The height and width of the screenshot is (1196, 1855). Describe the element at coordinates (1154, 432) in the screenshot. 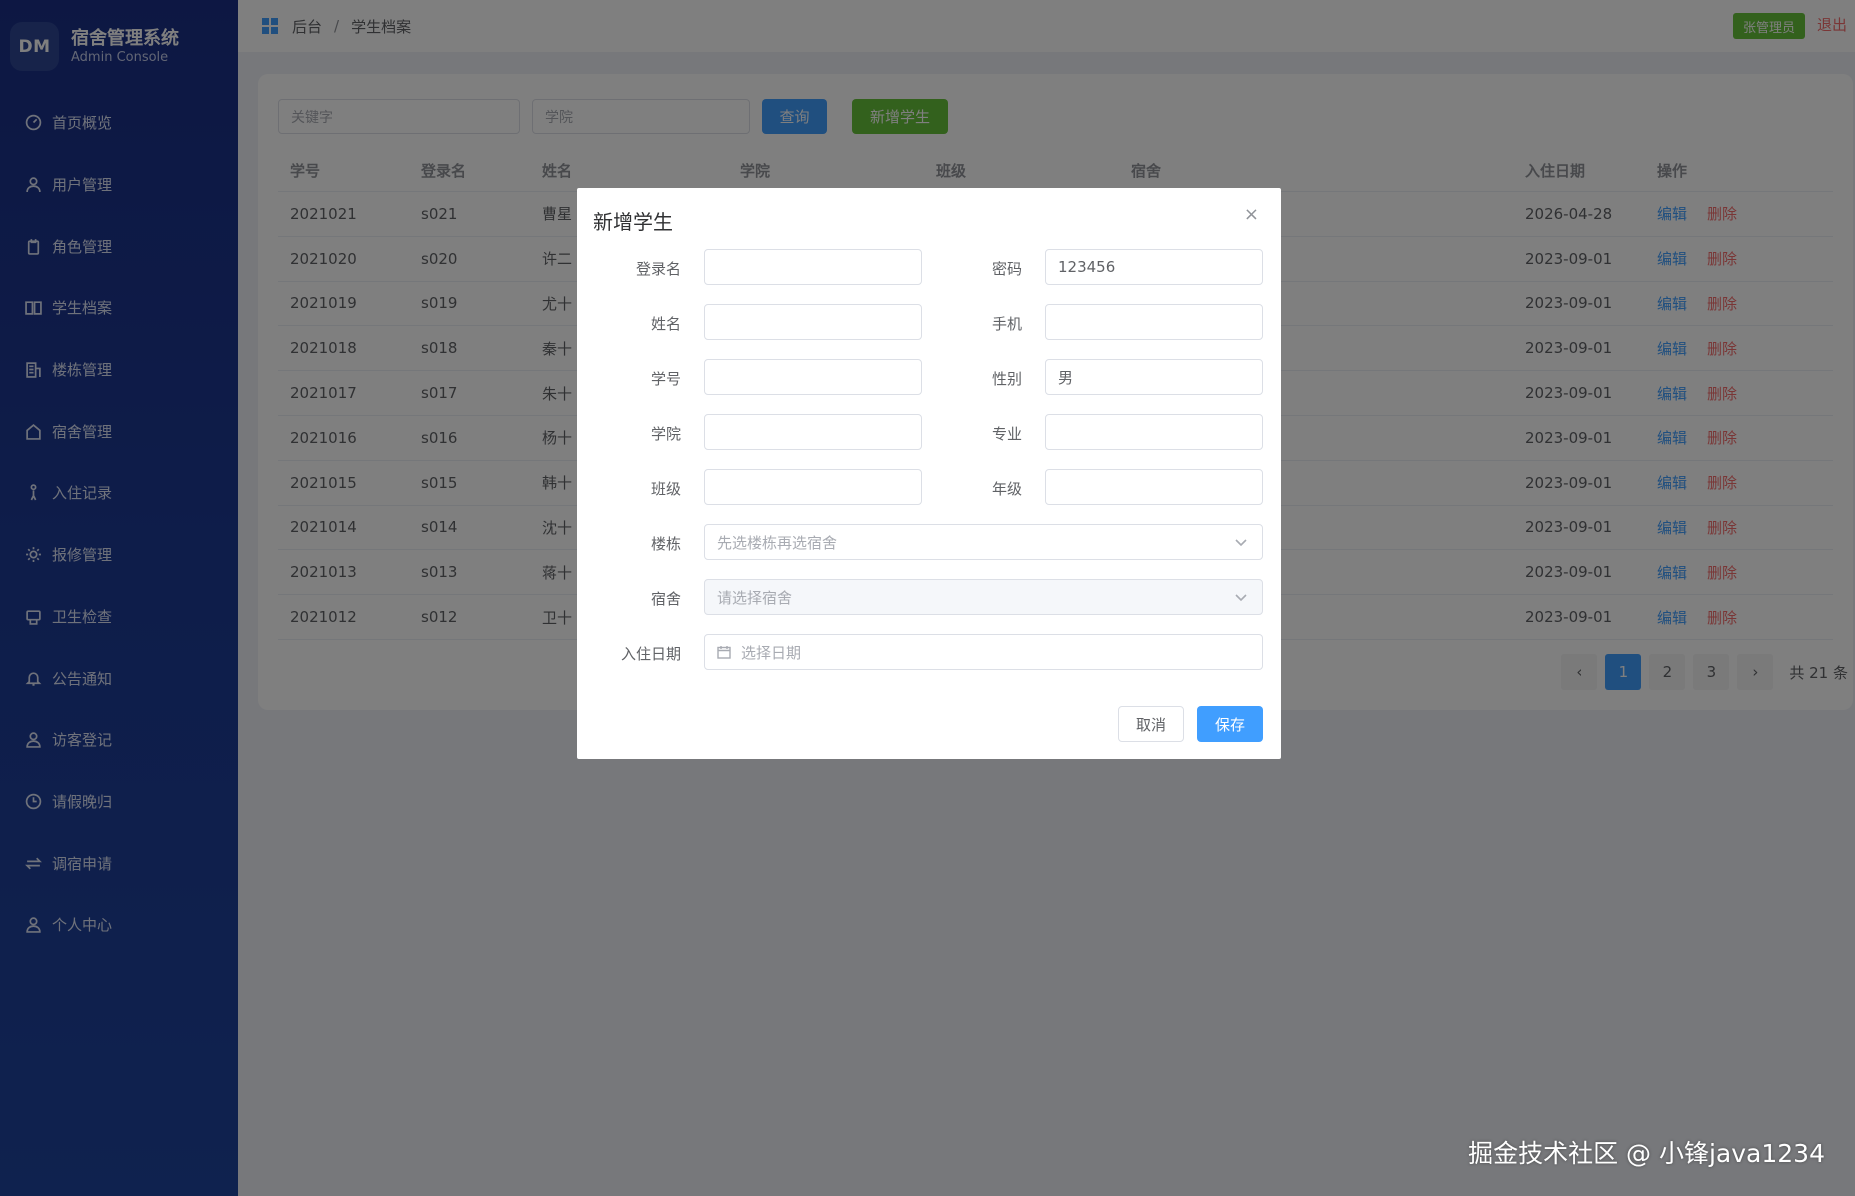

I see `major-input` at that location.